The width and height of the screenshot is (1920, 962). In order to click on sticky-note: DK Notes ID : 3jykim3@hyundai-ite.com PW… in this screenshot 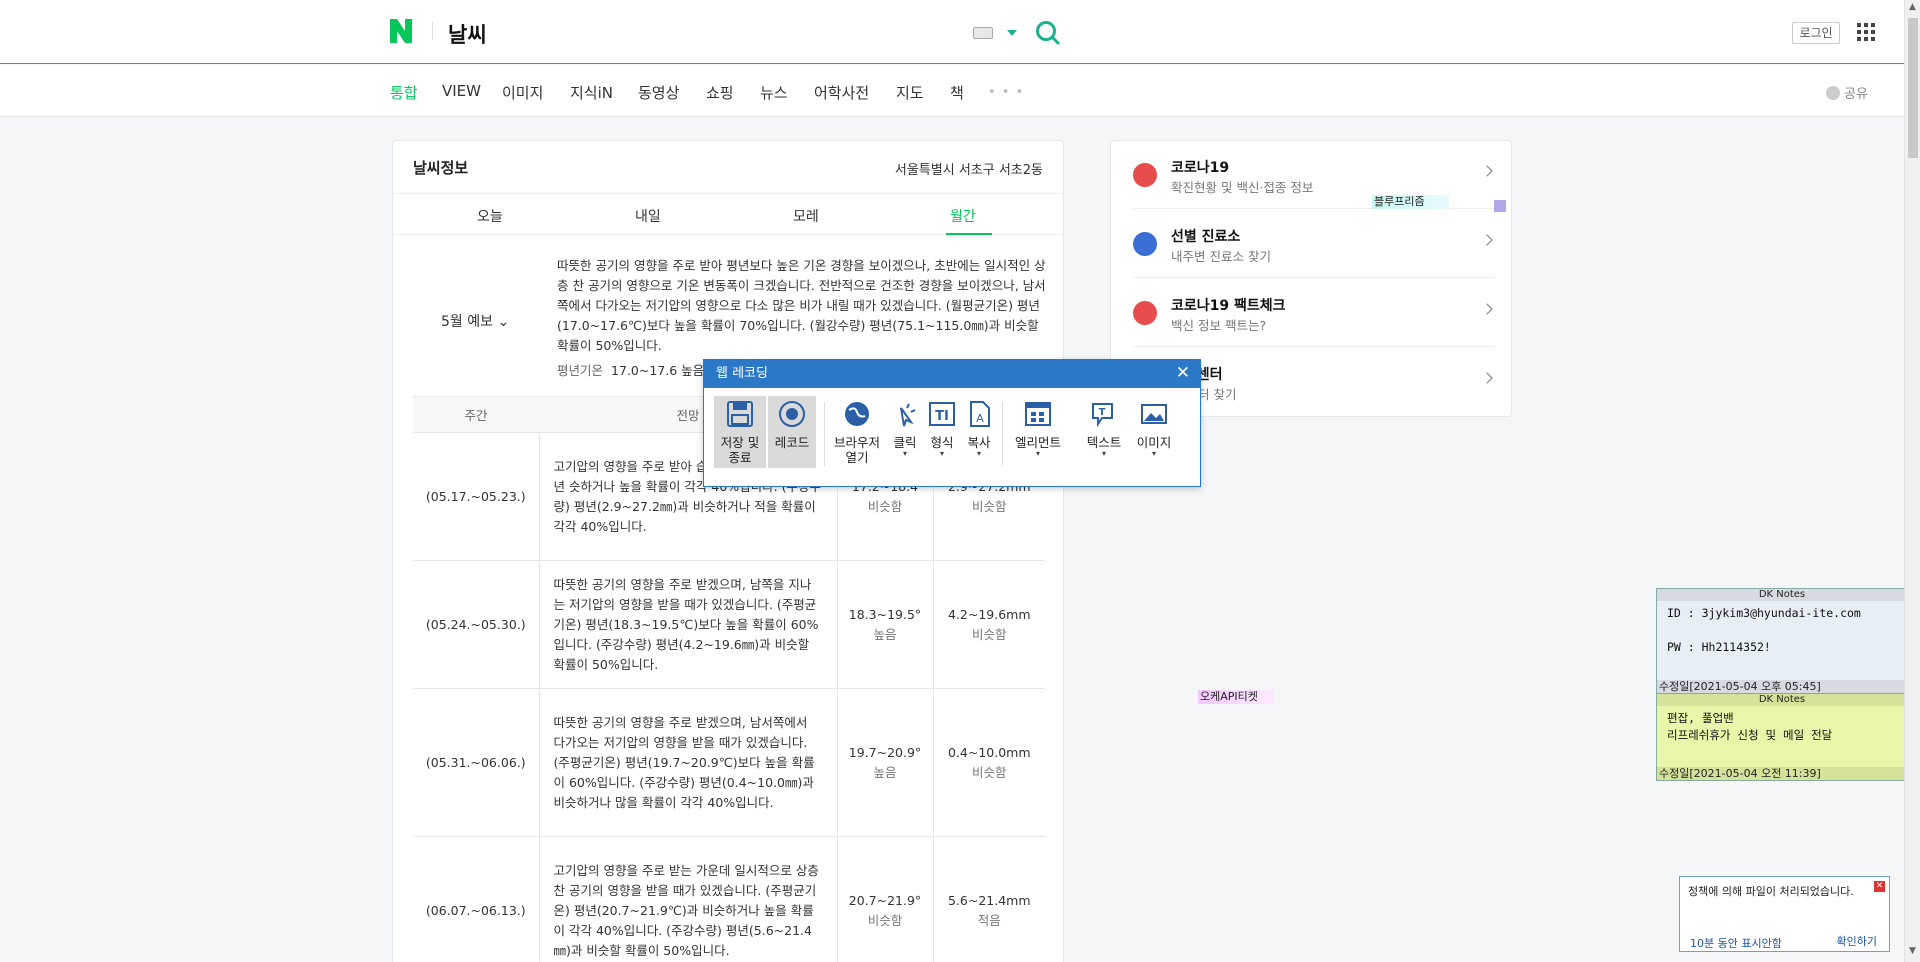, I will do `click(1782, 641)`.